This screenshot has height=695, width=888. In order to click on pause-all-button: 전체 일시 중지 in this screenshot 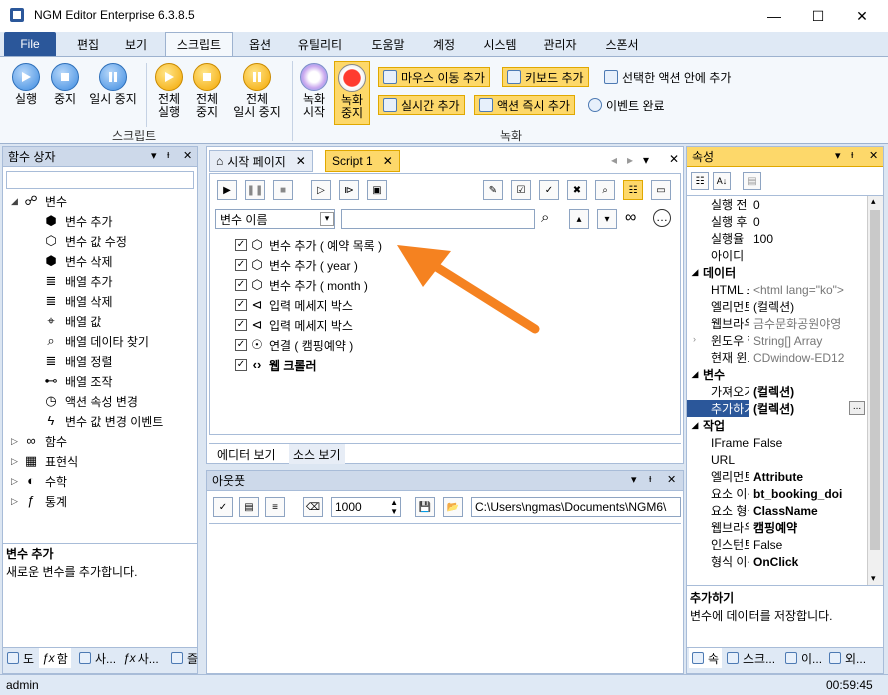, I will do `click(257, 91)`.